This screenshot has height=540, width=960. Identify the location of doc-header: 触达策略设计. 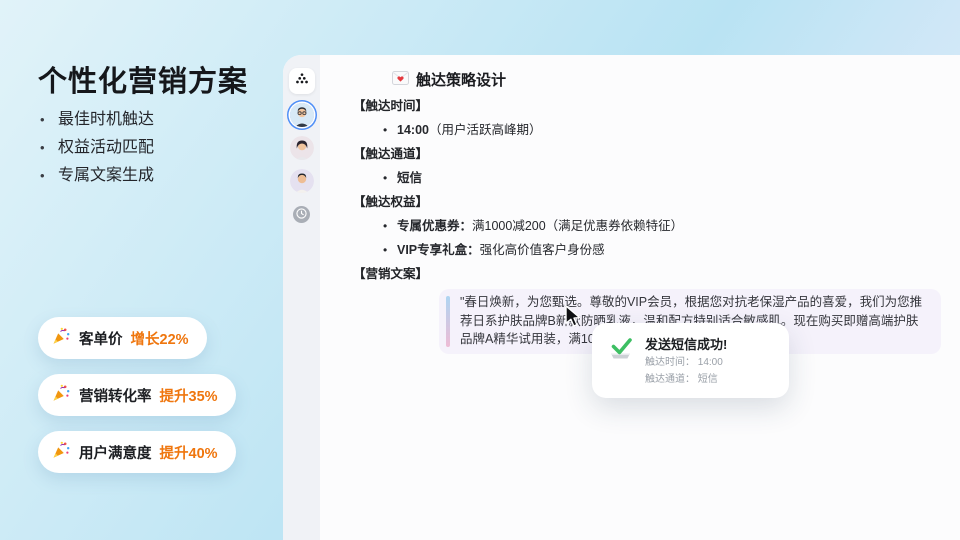
(676, 81).